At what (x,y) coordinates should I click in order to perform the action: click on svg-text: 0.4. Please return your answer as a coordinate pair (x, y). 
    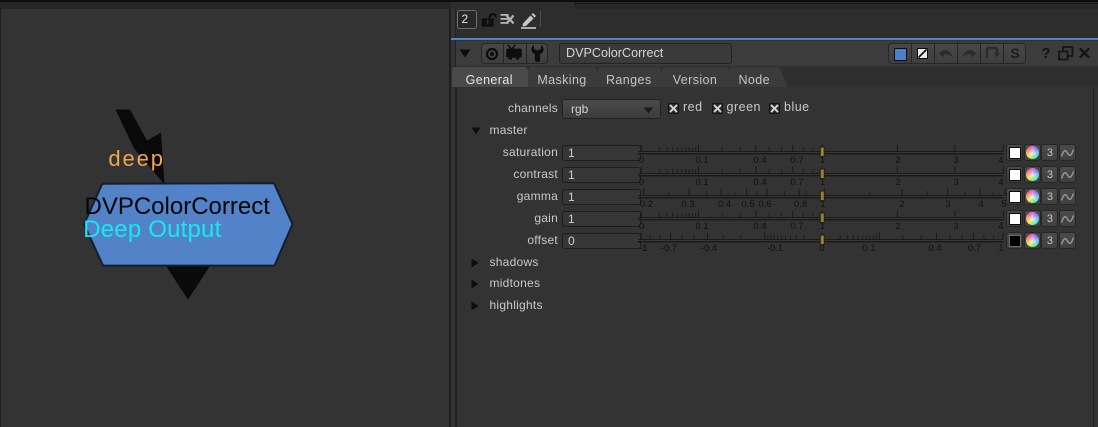
    Looking at the image, I should click on (934, 248).